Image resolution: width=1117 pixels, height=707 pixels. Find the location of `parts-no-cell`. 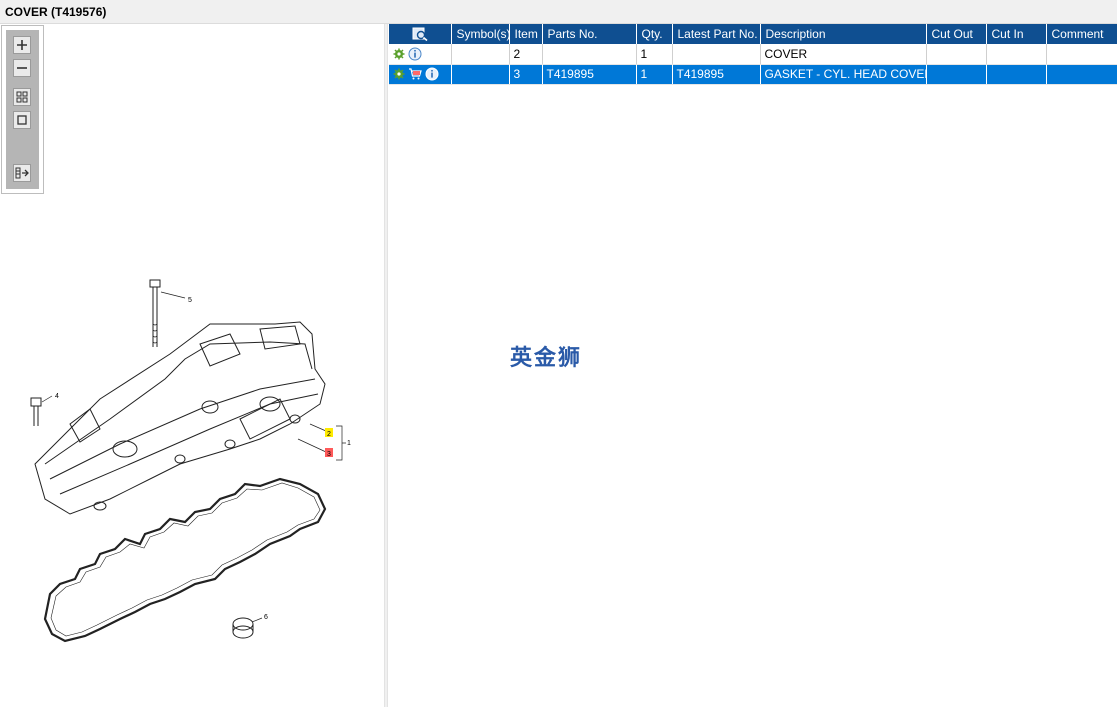

parts-no-cell is located at coordinates (589, 54).